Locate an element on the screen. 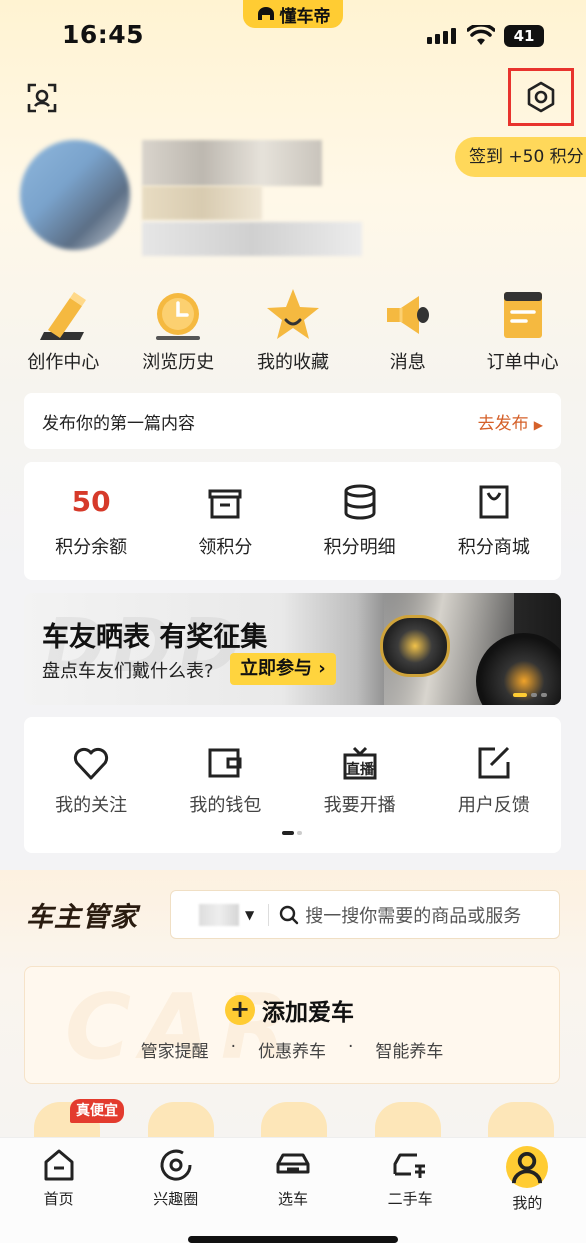  quick-item-favorites: 我的收藏 is located at coordinates (293, 330).